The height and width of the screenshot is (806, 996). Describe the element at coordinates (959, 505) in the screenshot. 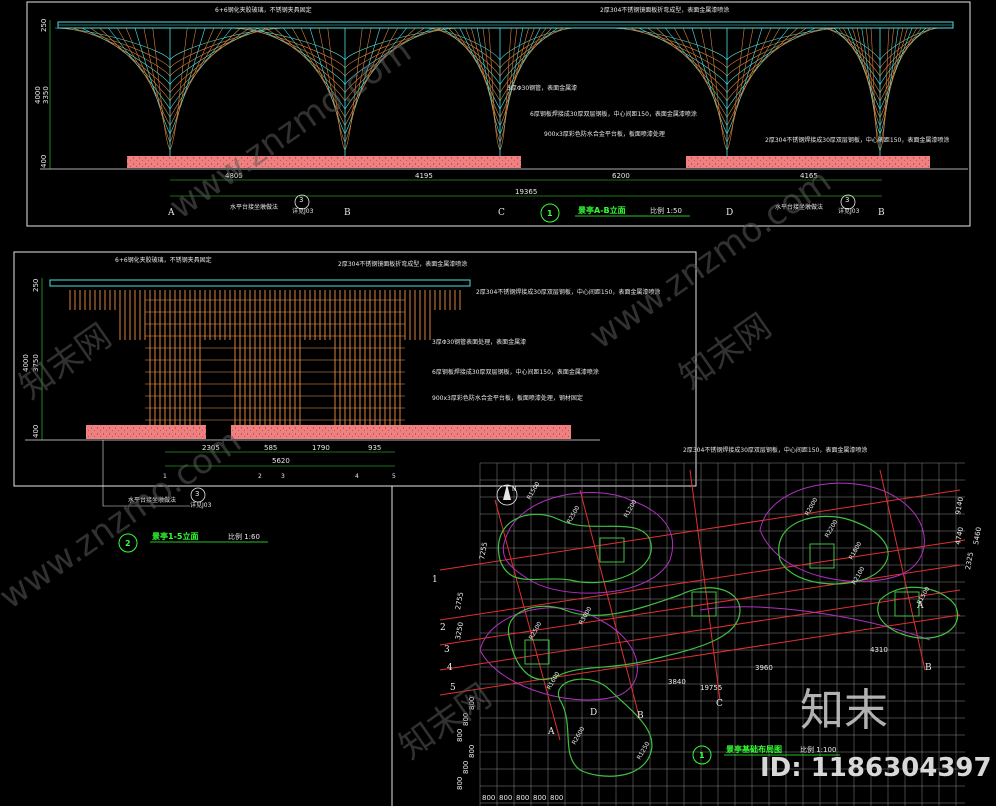

I see `view3-dim-8: 9140` at that location.